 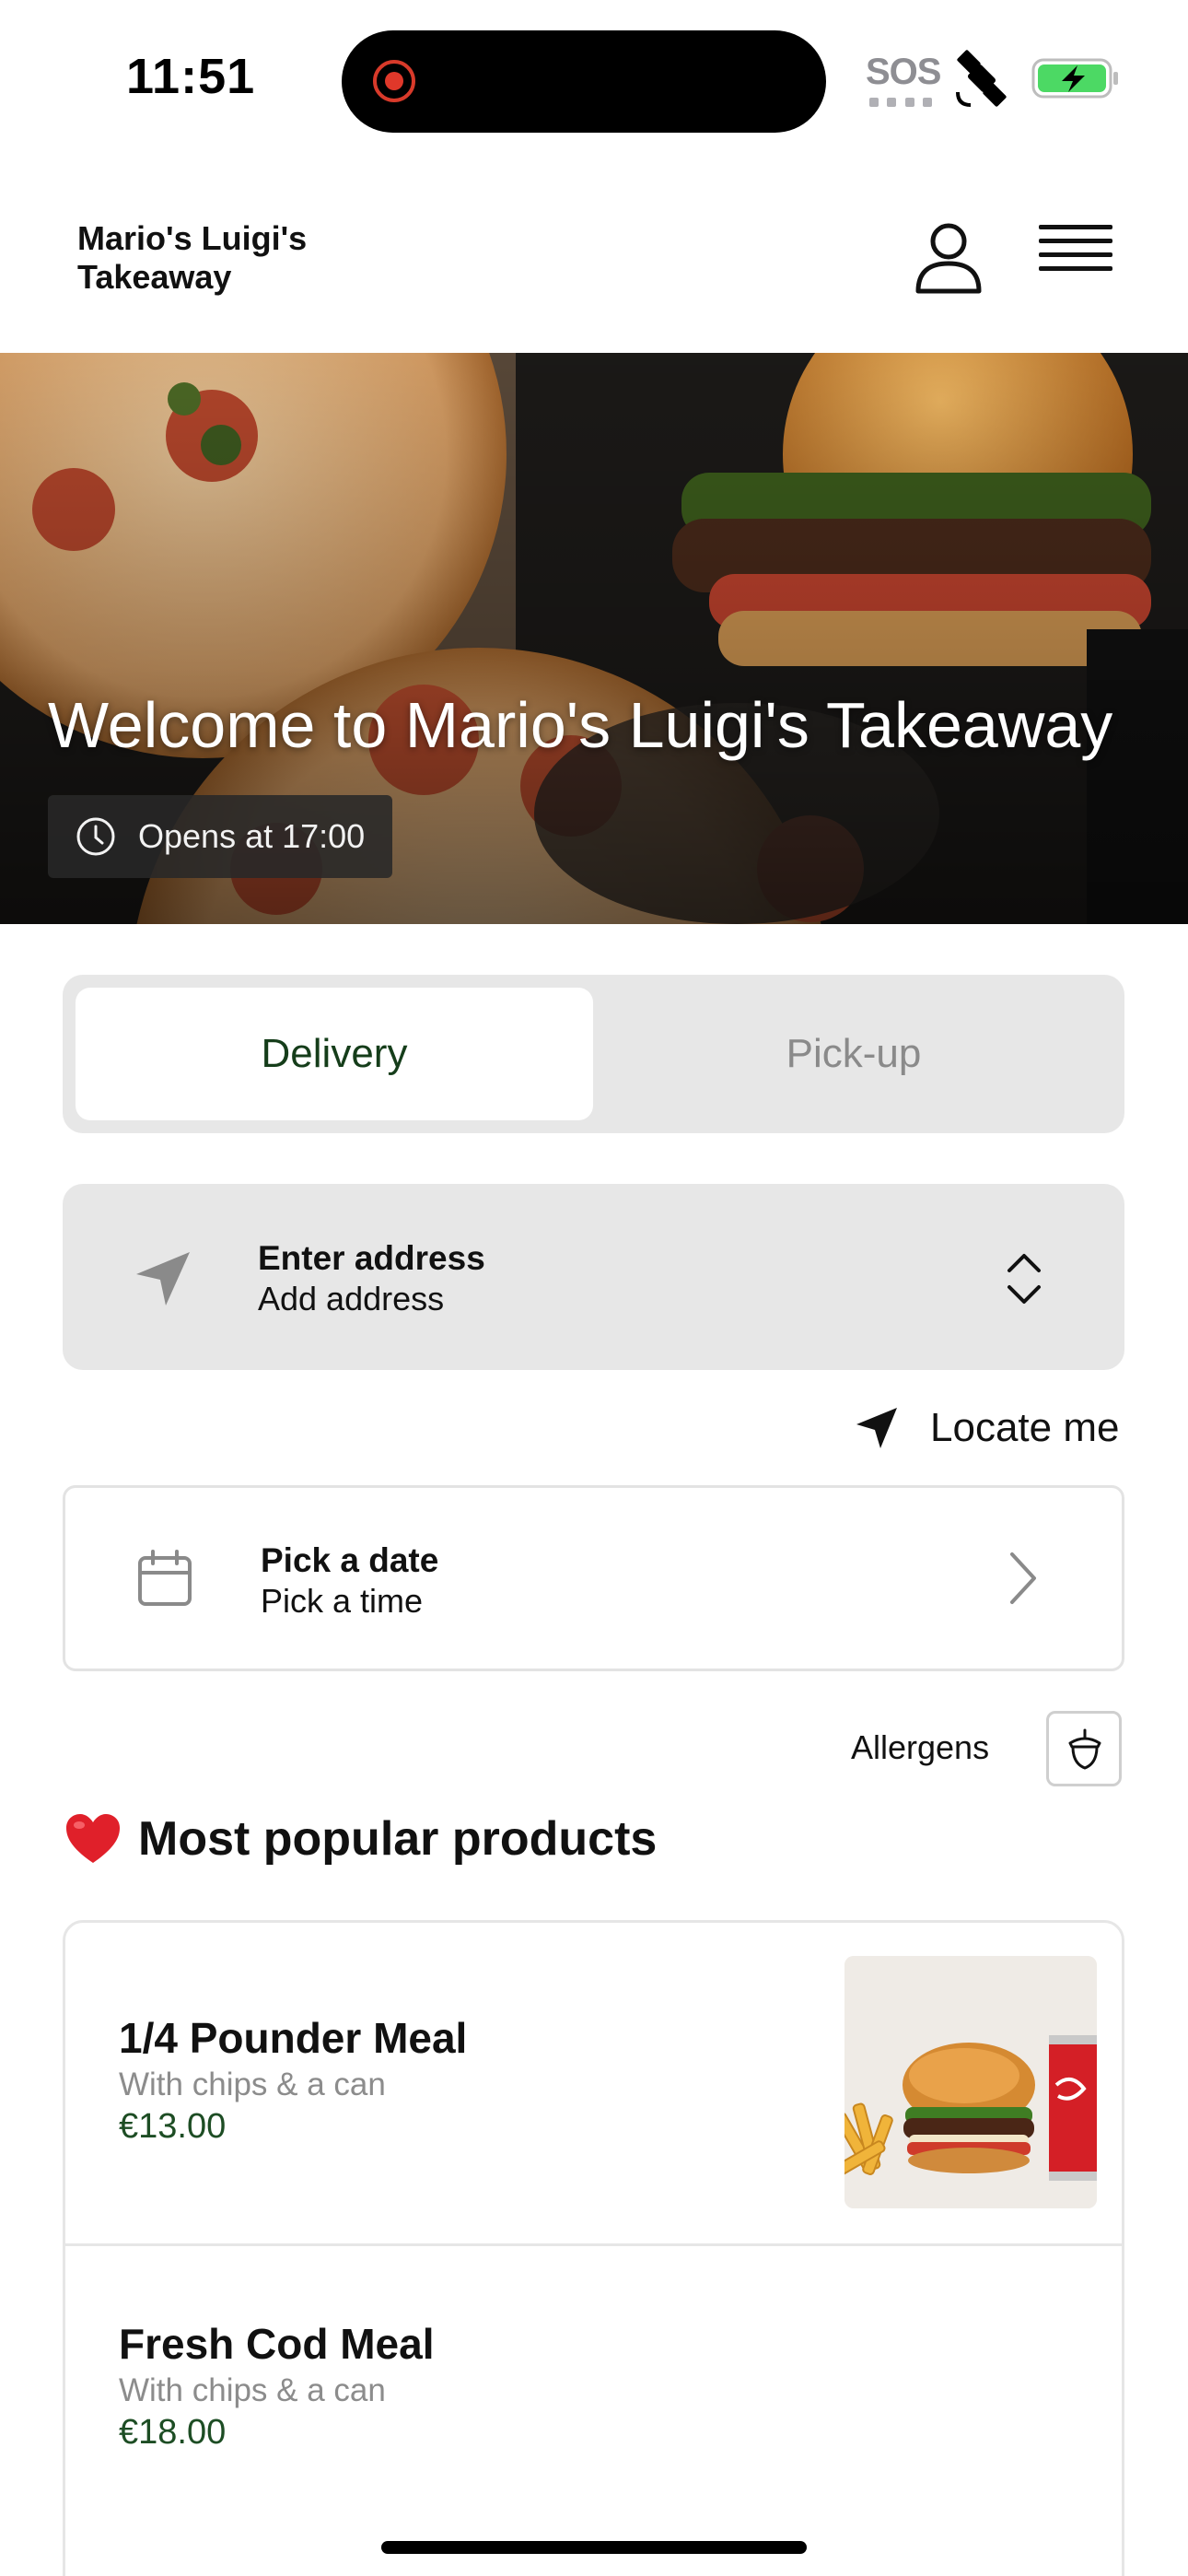 I want to click on address-title: Enter address, so click(x=371, y=1258).